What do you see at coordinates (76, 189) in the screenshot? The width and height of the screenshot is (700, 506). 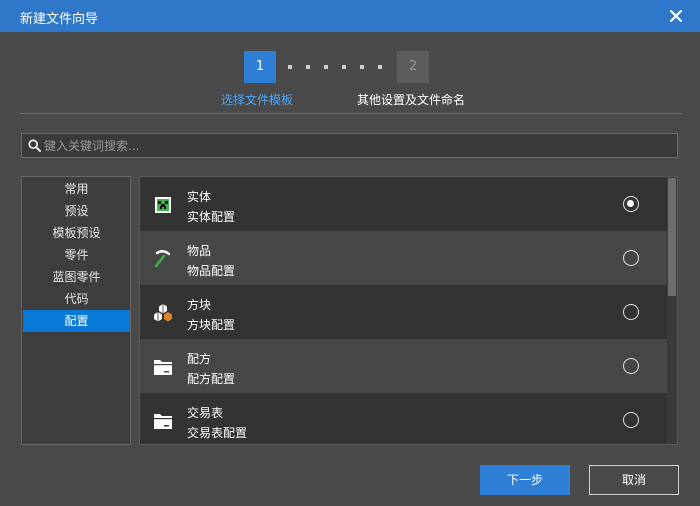 I see `category-item-common: 常用` at bounding box center [76, 189].